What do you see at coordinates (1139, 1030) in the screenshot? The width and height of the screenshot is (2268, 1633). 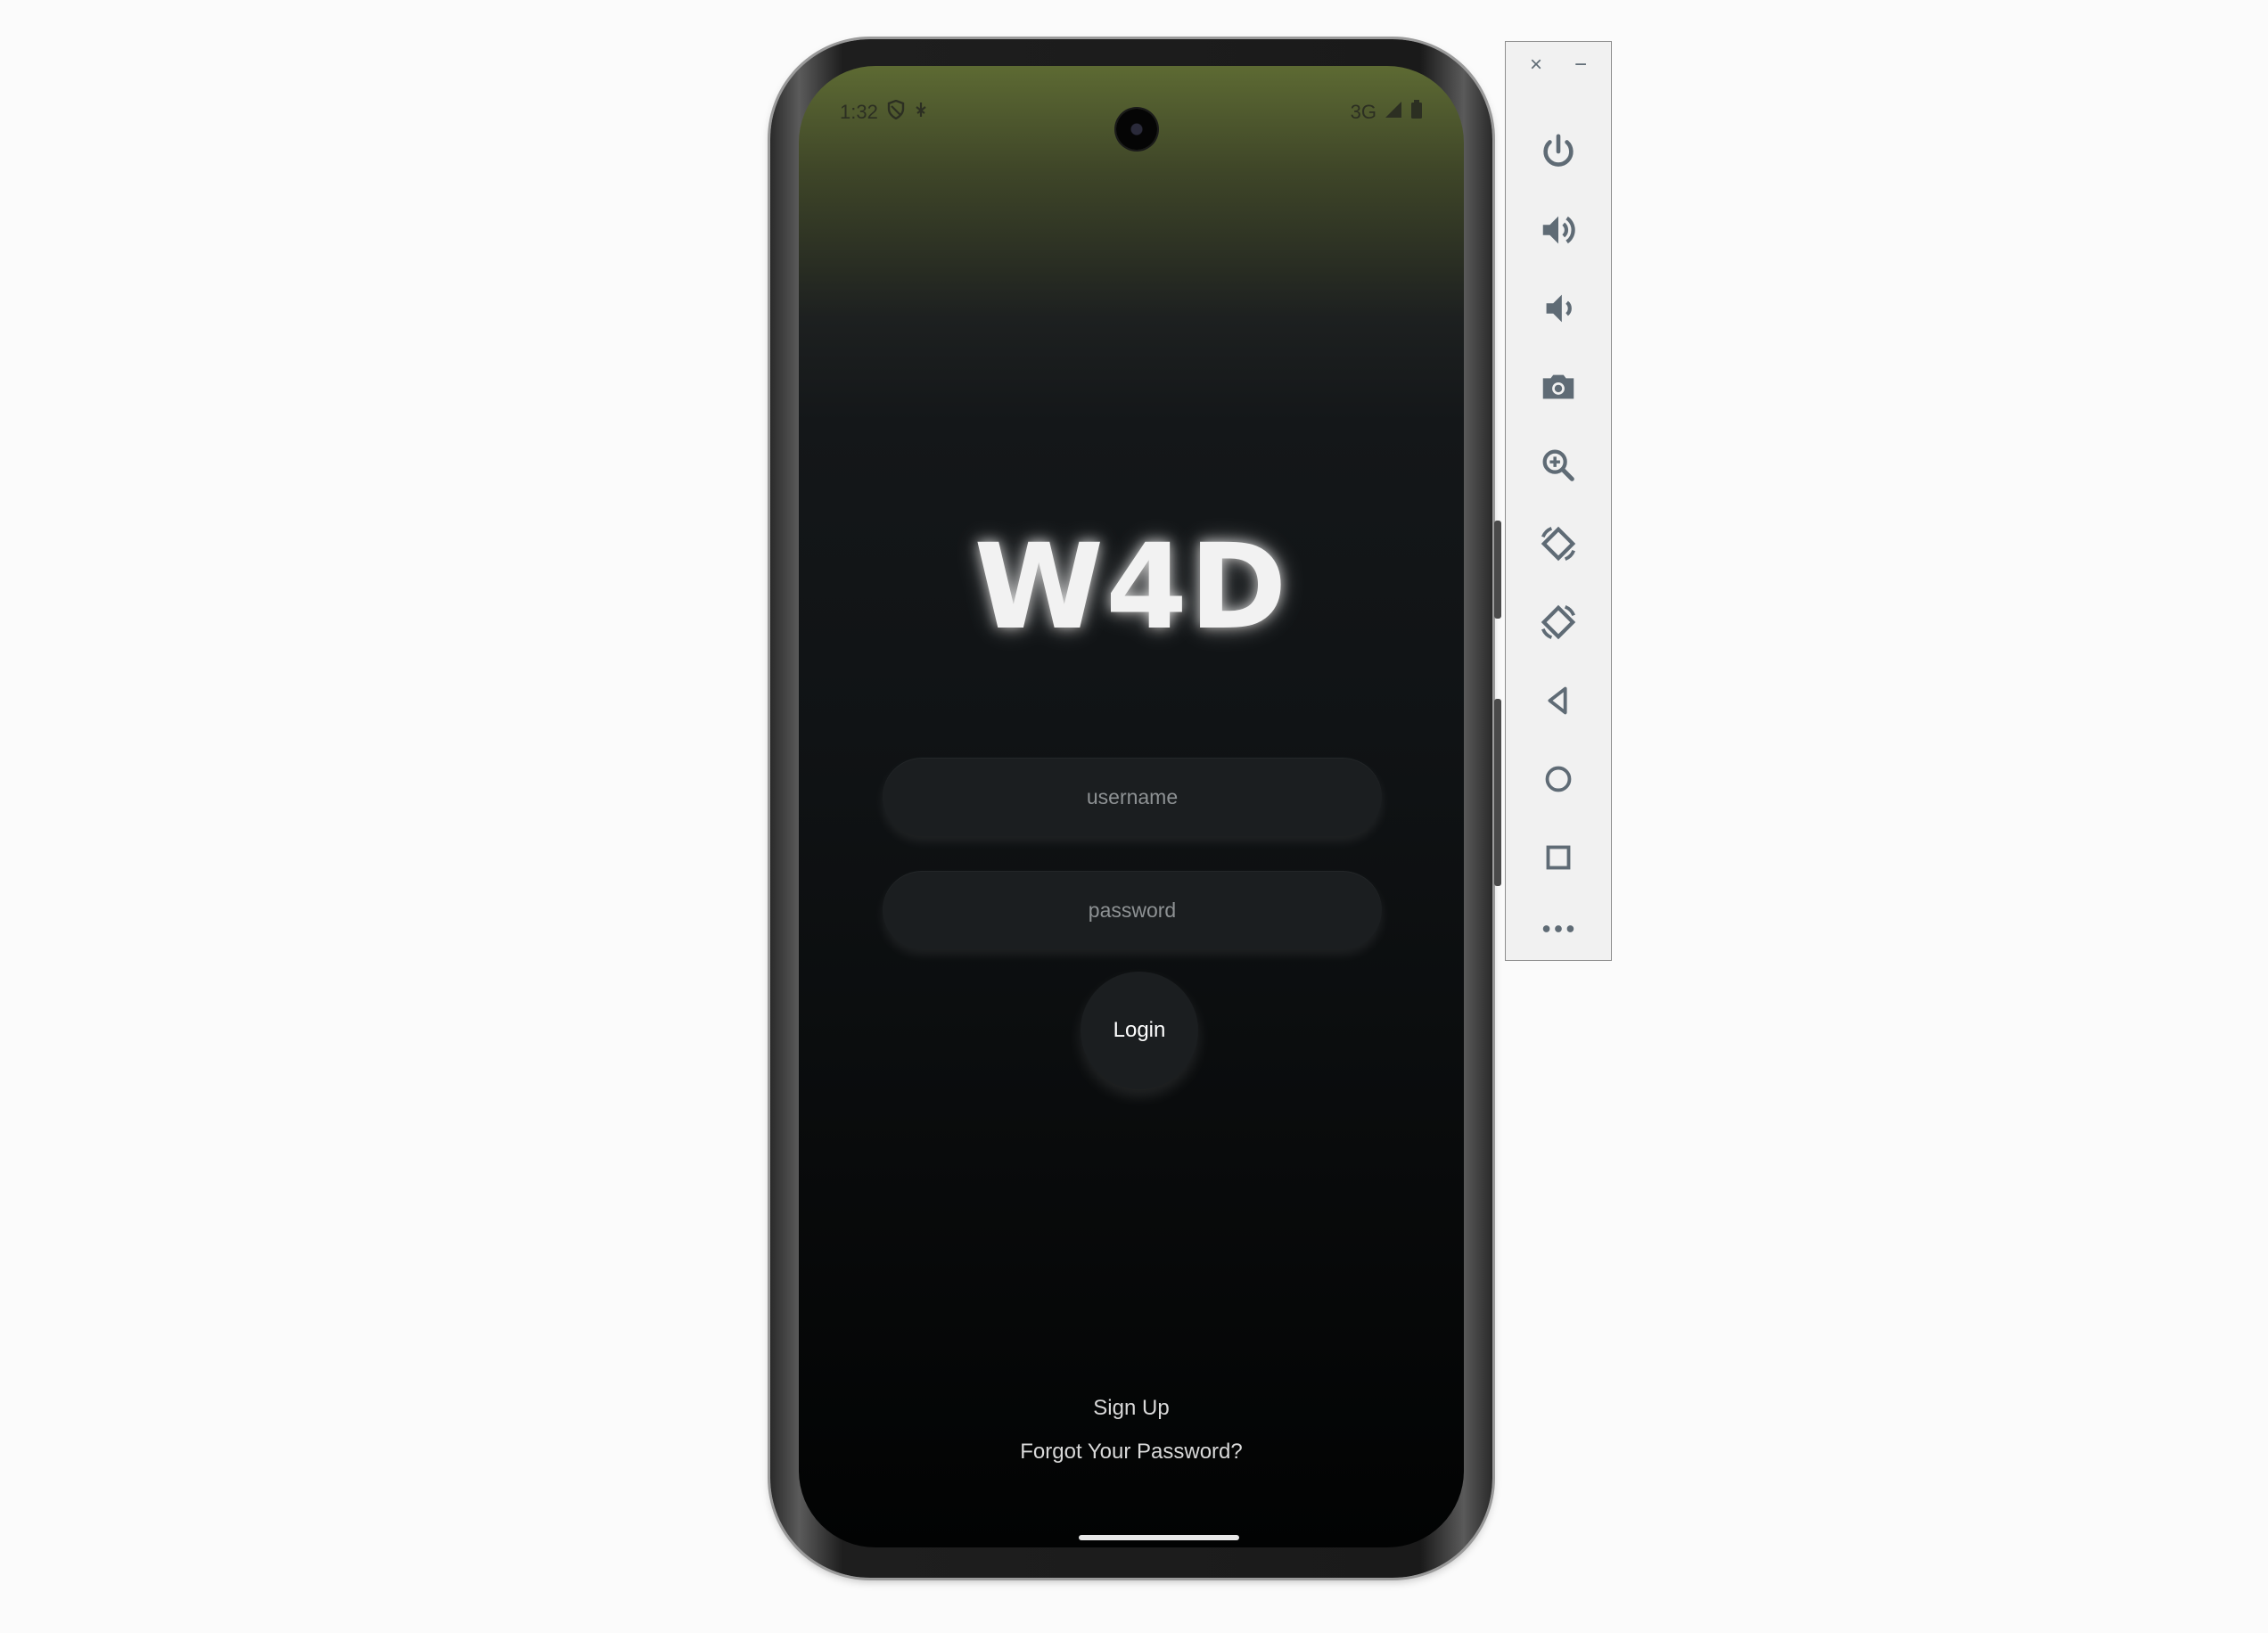 I see `login-button: Login` at bounding box center [1139, 1030].